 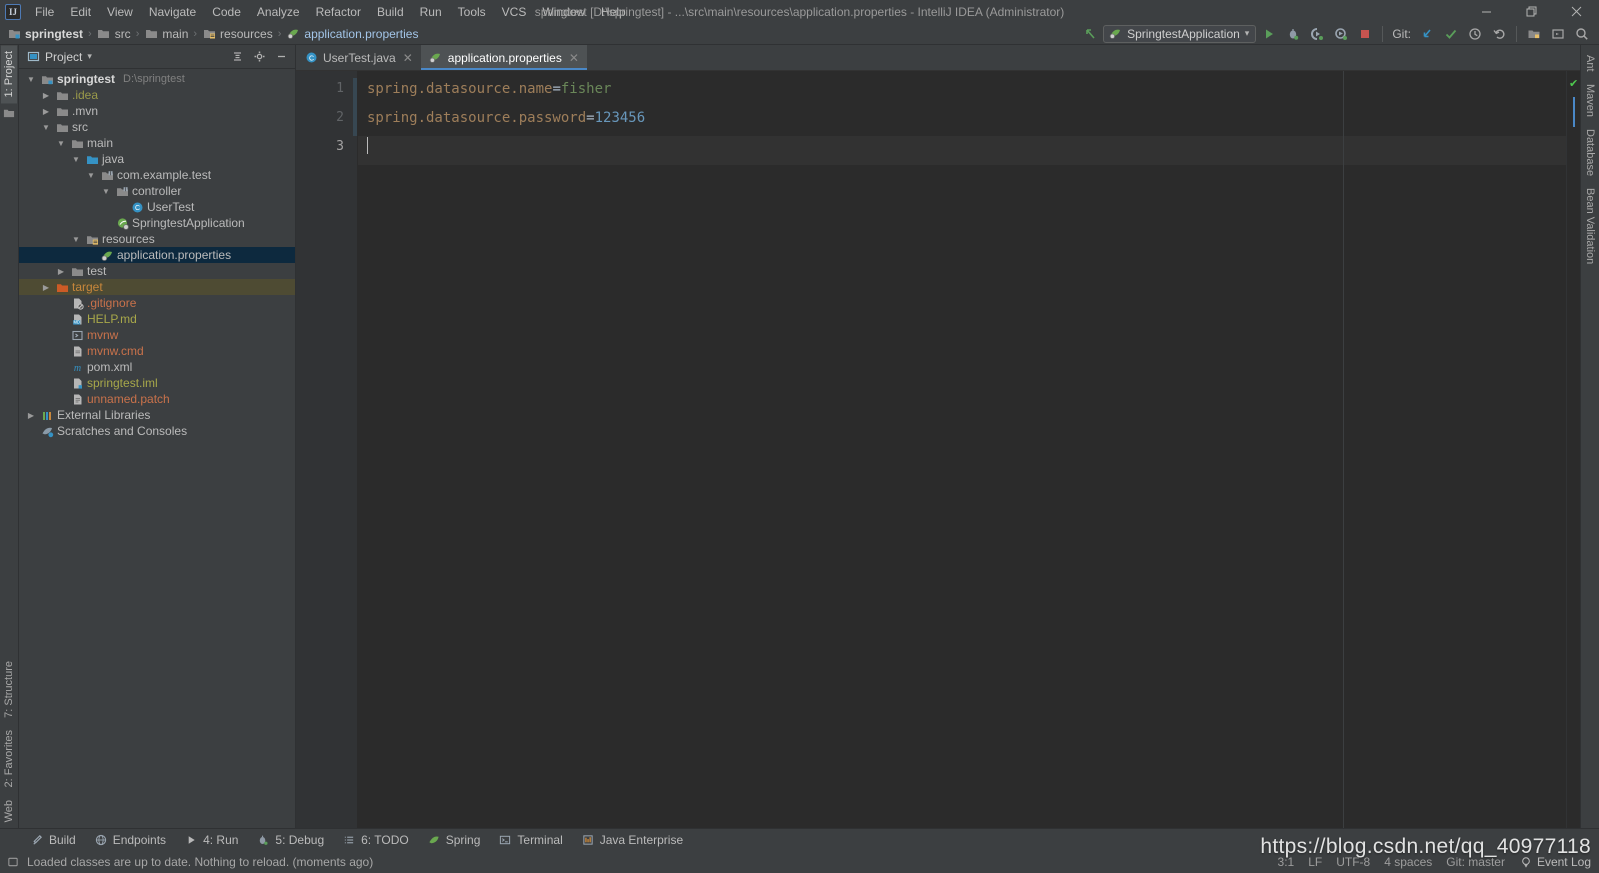 What do you see at coordinates (157, 255) in the screenshot?
I see `tree-node-application-properties: ▶ application.properties` at bounding box center [157, 255].